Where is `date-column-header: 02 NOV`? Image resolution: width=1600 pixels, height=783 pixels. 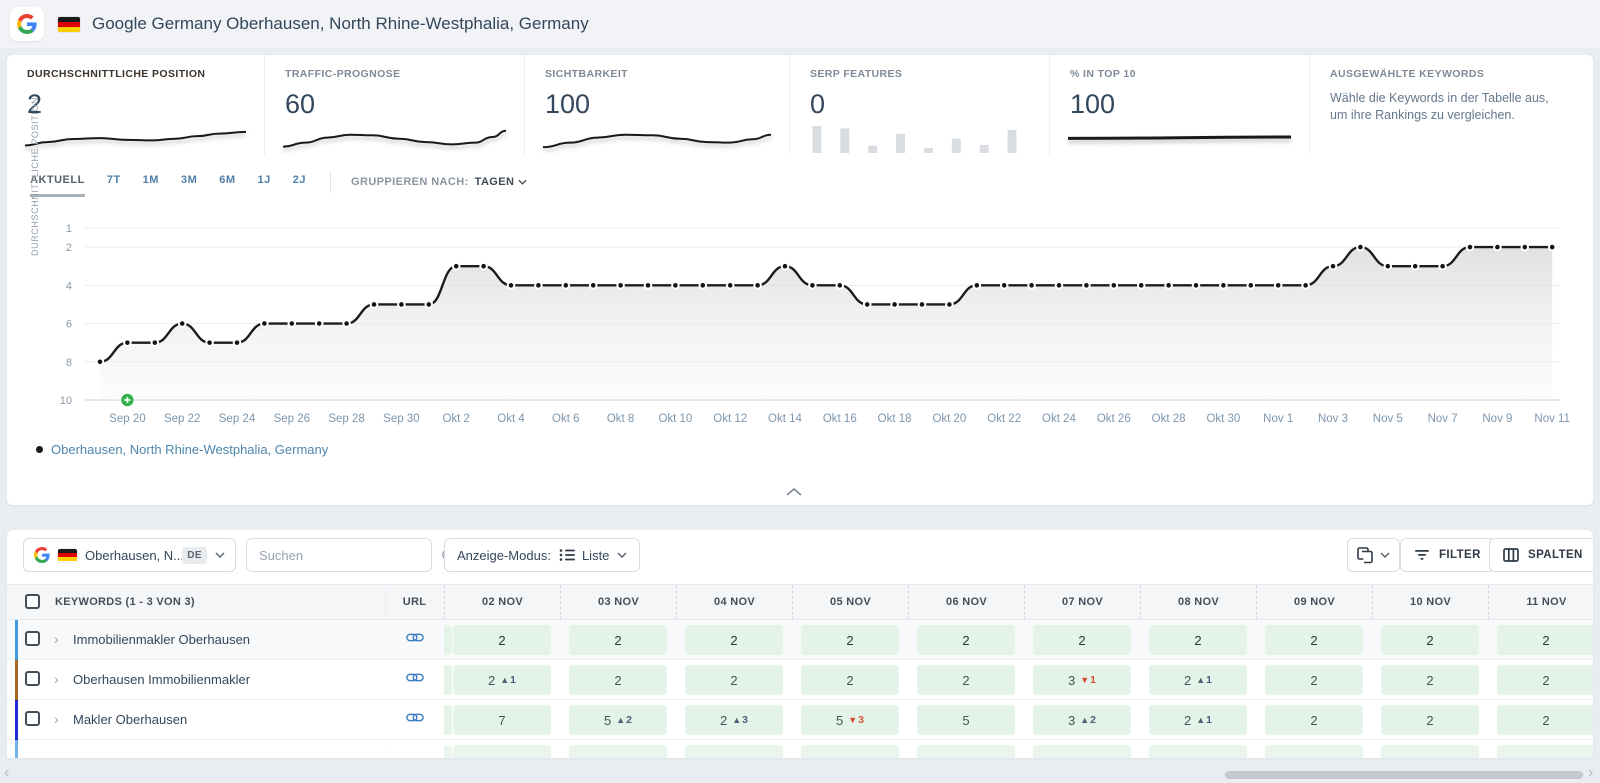 date-column-header: 02 NOV is located at coordinates (502, 602).